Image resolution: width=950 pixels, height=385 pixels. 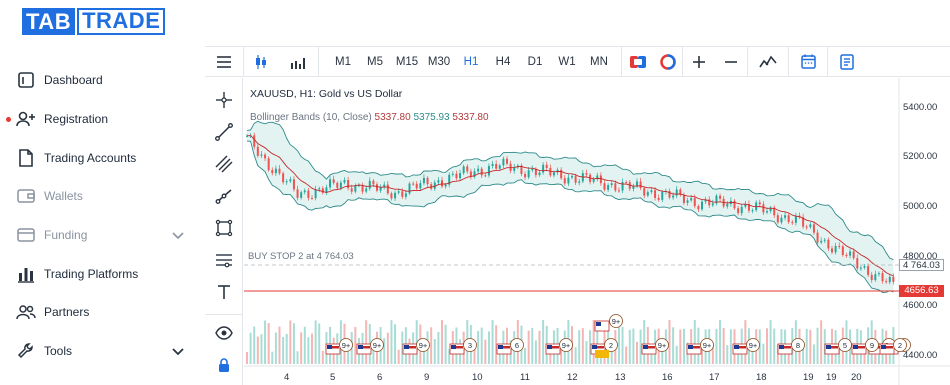 I want to click on timeframe-d1: D1, so click(x=535, y=62).